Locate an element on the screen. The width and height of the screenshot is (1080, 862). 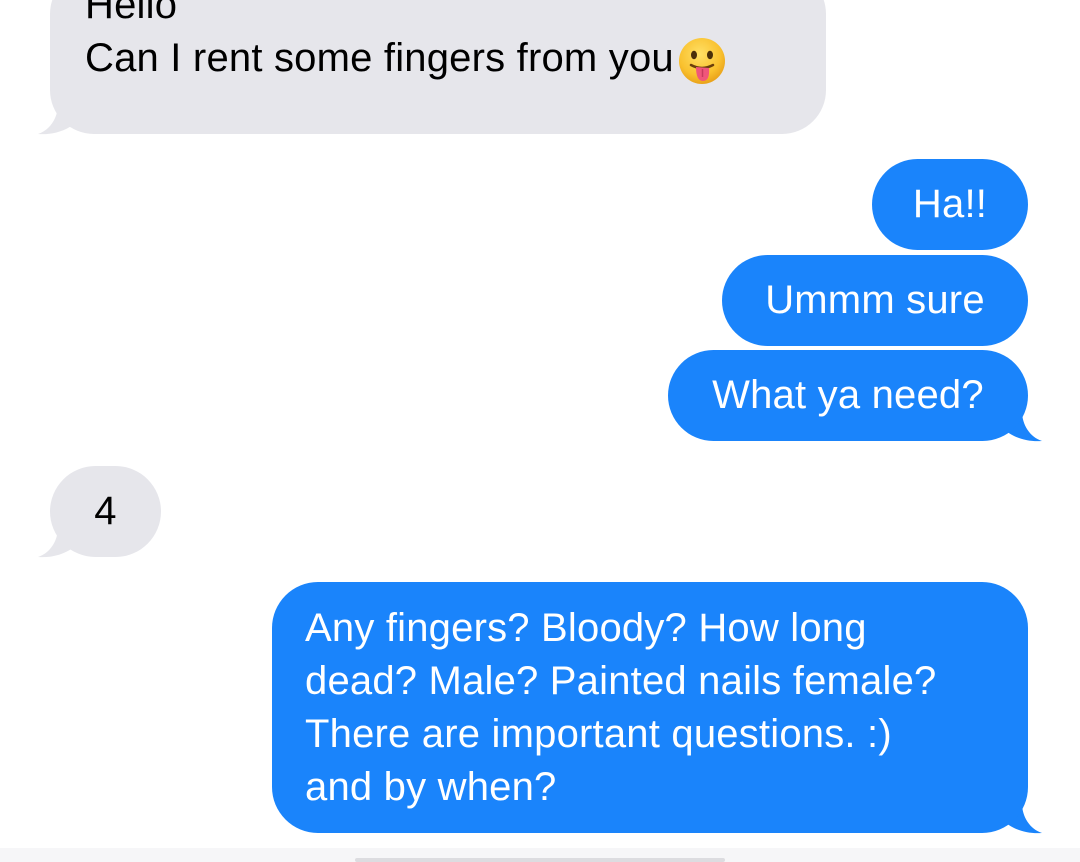
face-with-tongue-icon is located at coordinates (701, 60).